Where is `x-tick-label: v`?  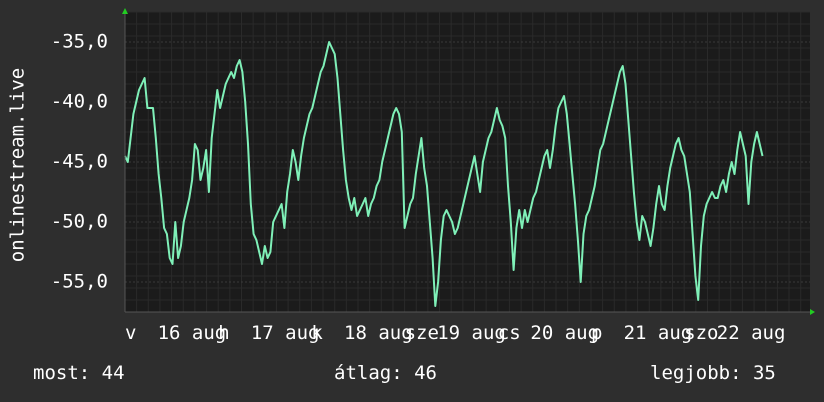 x-tick-label: v is located at coordinates (130, 333).